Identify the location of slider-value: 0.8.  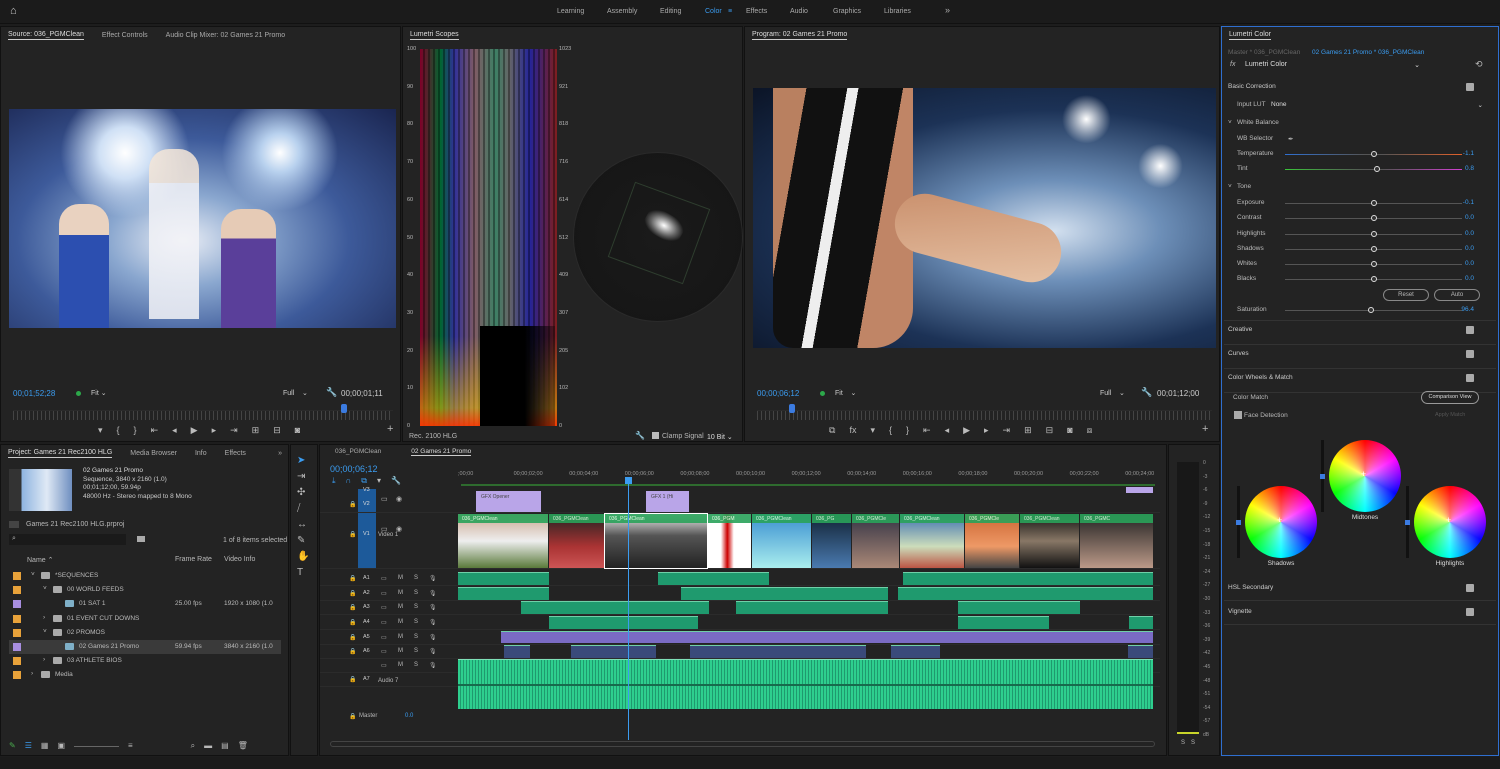
(1469, 168).